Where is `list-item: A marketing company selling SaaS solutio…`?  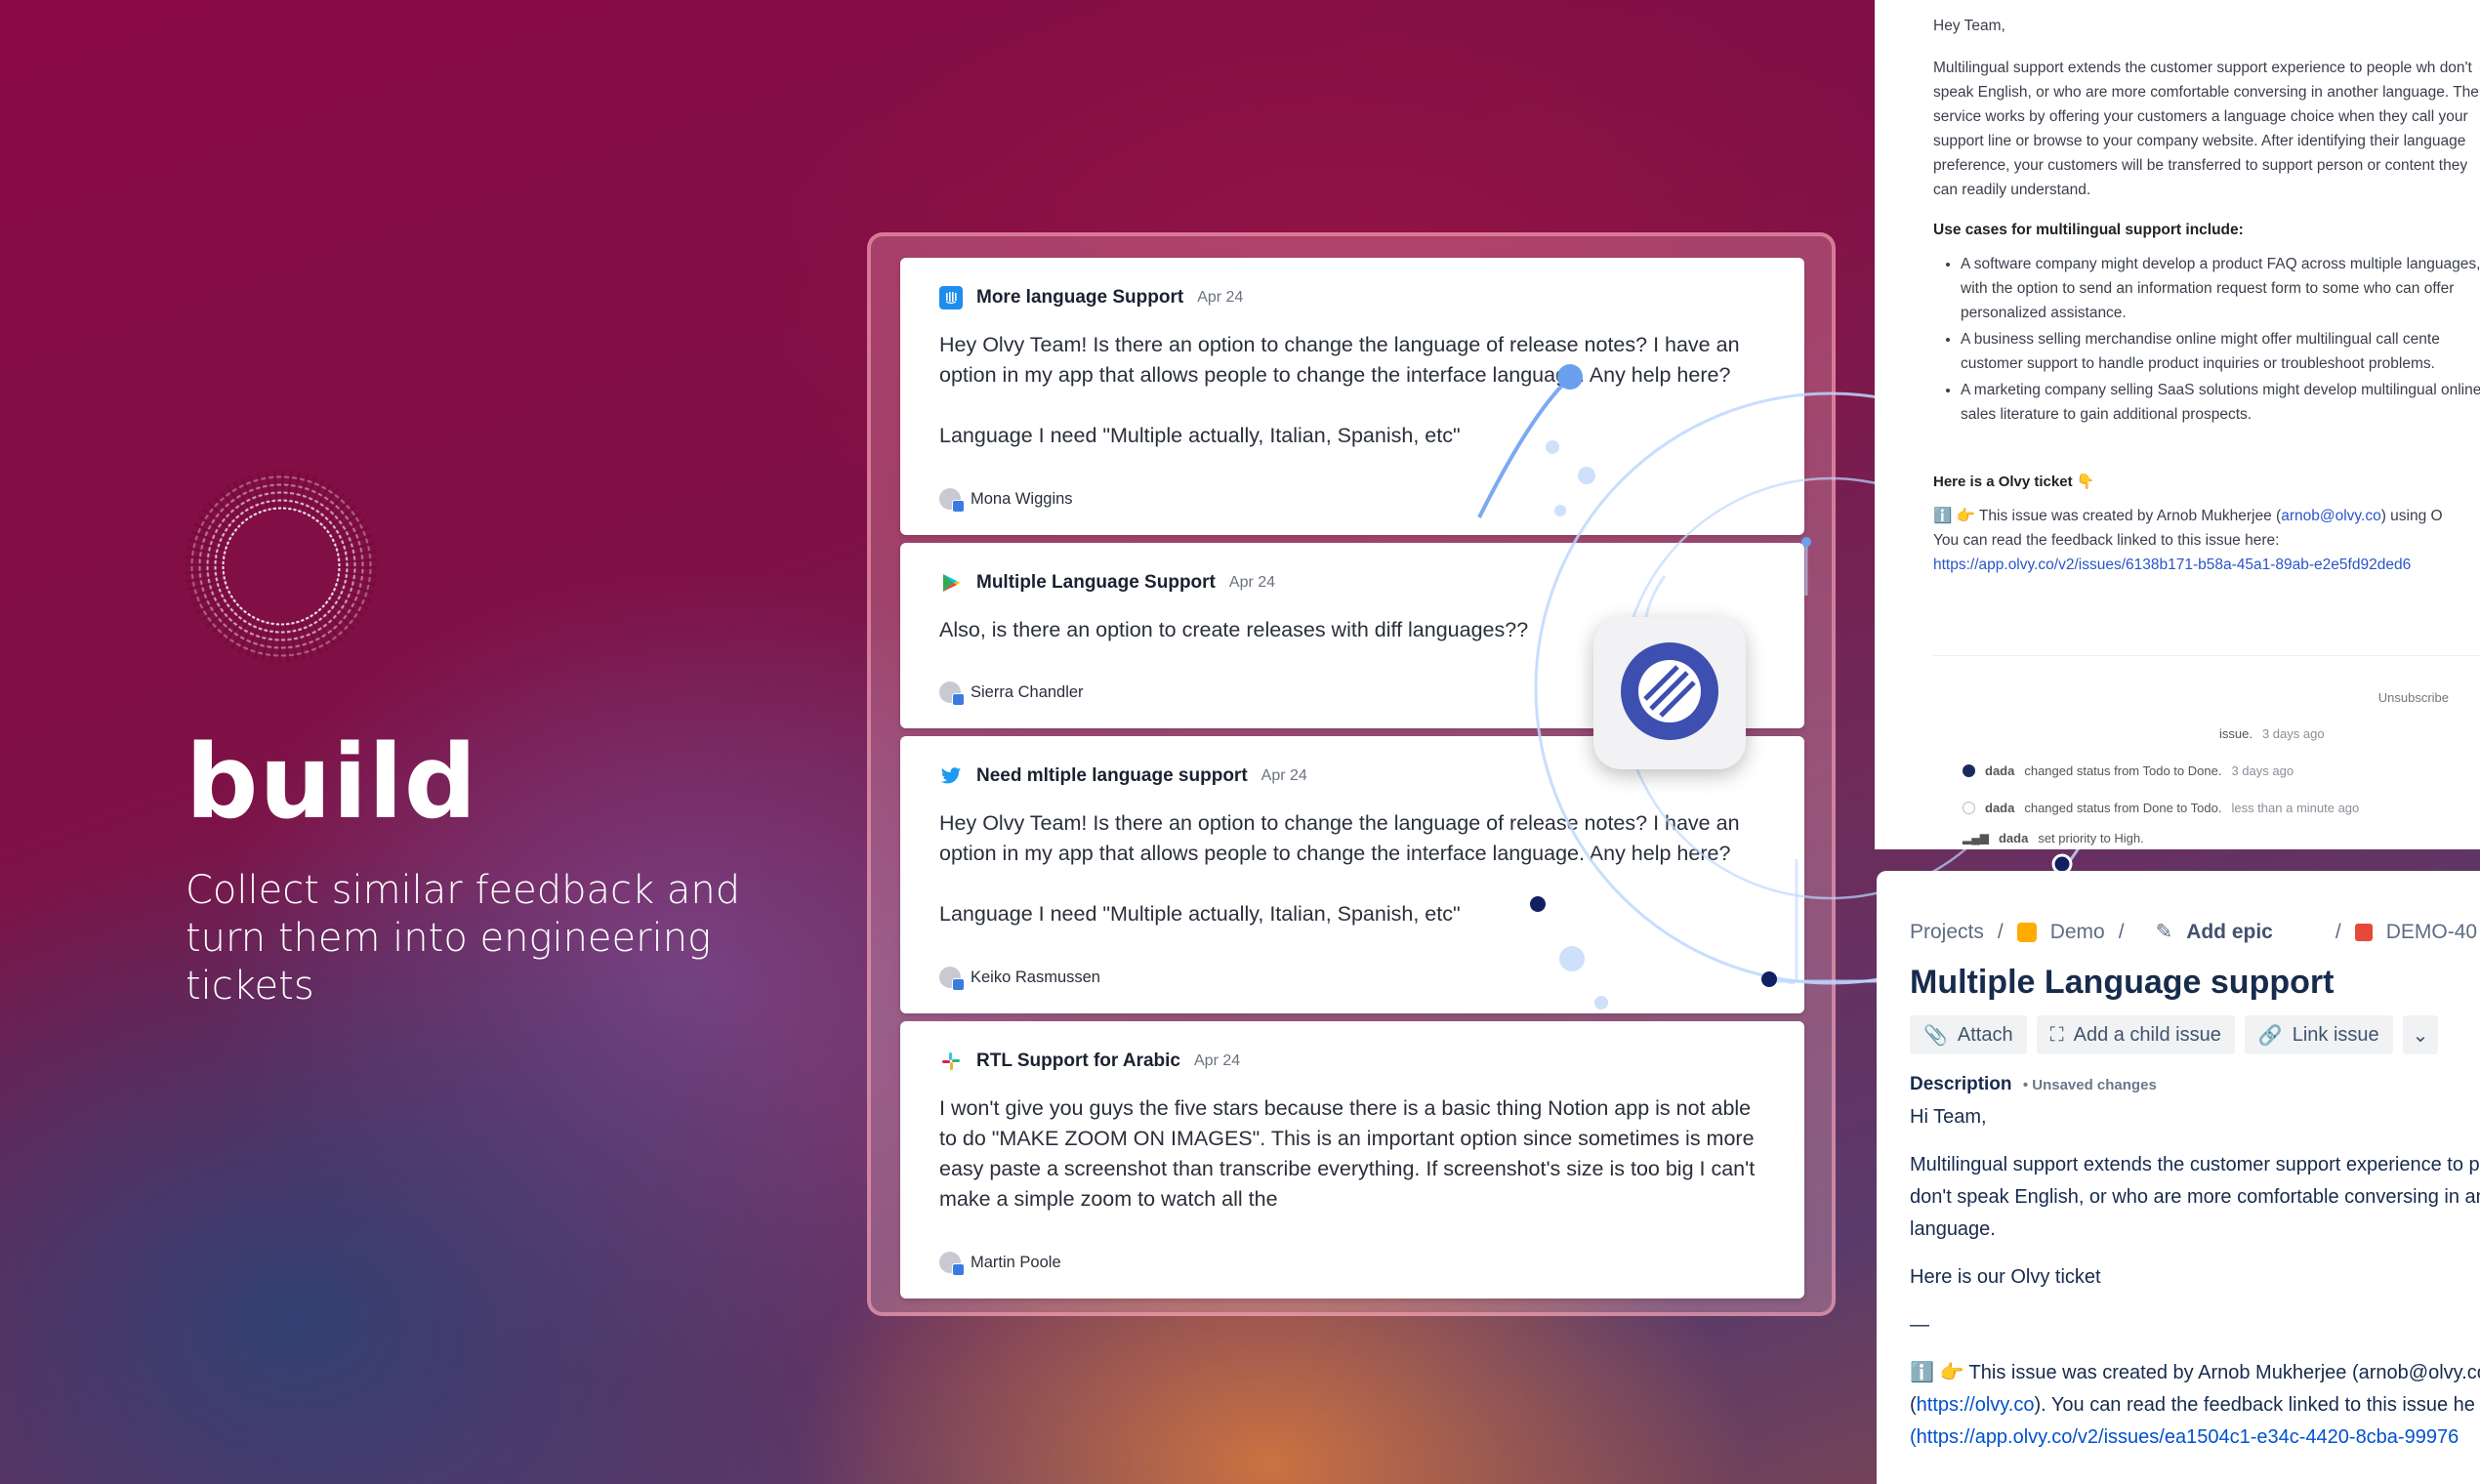
list-item: A marketing company selling SaaS solutio… is located at coordinates (2220, 403).